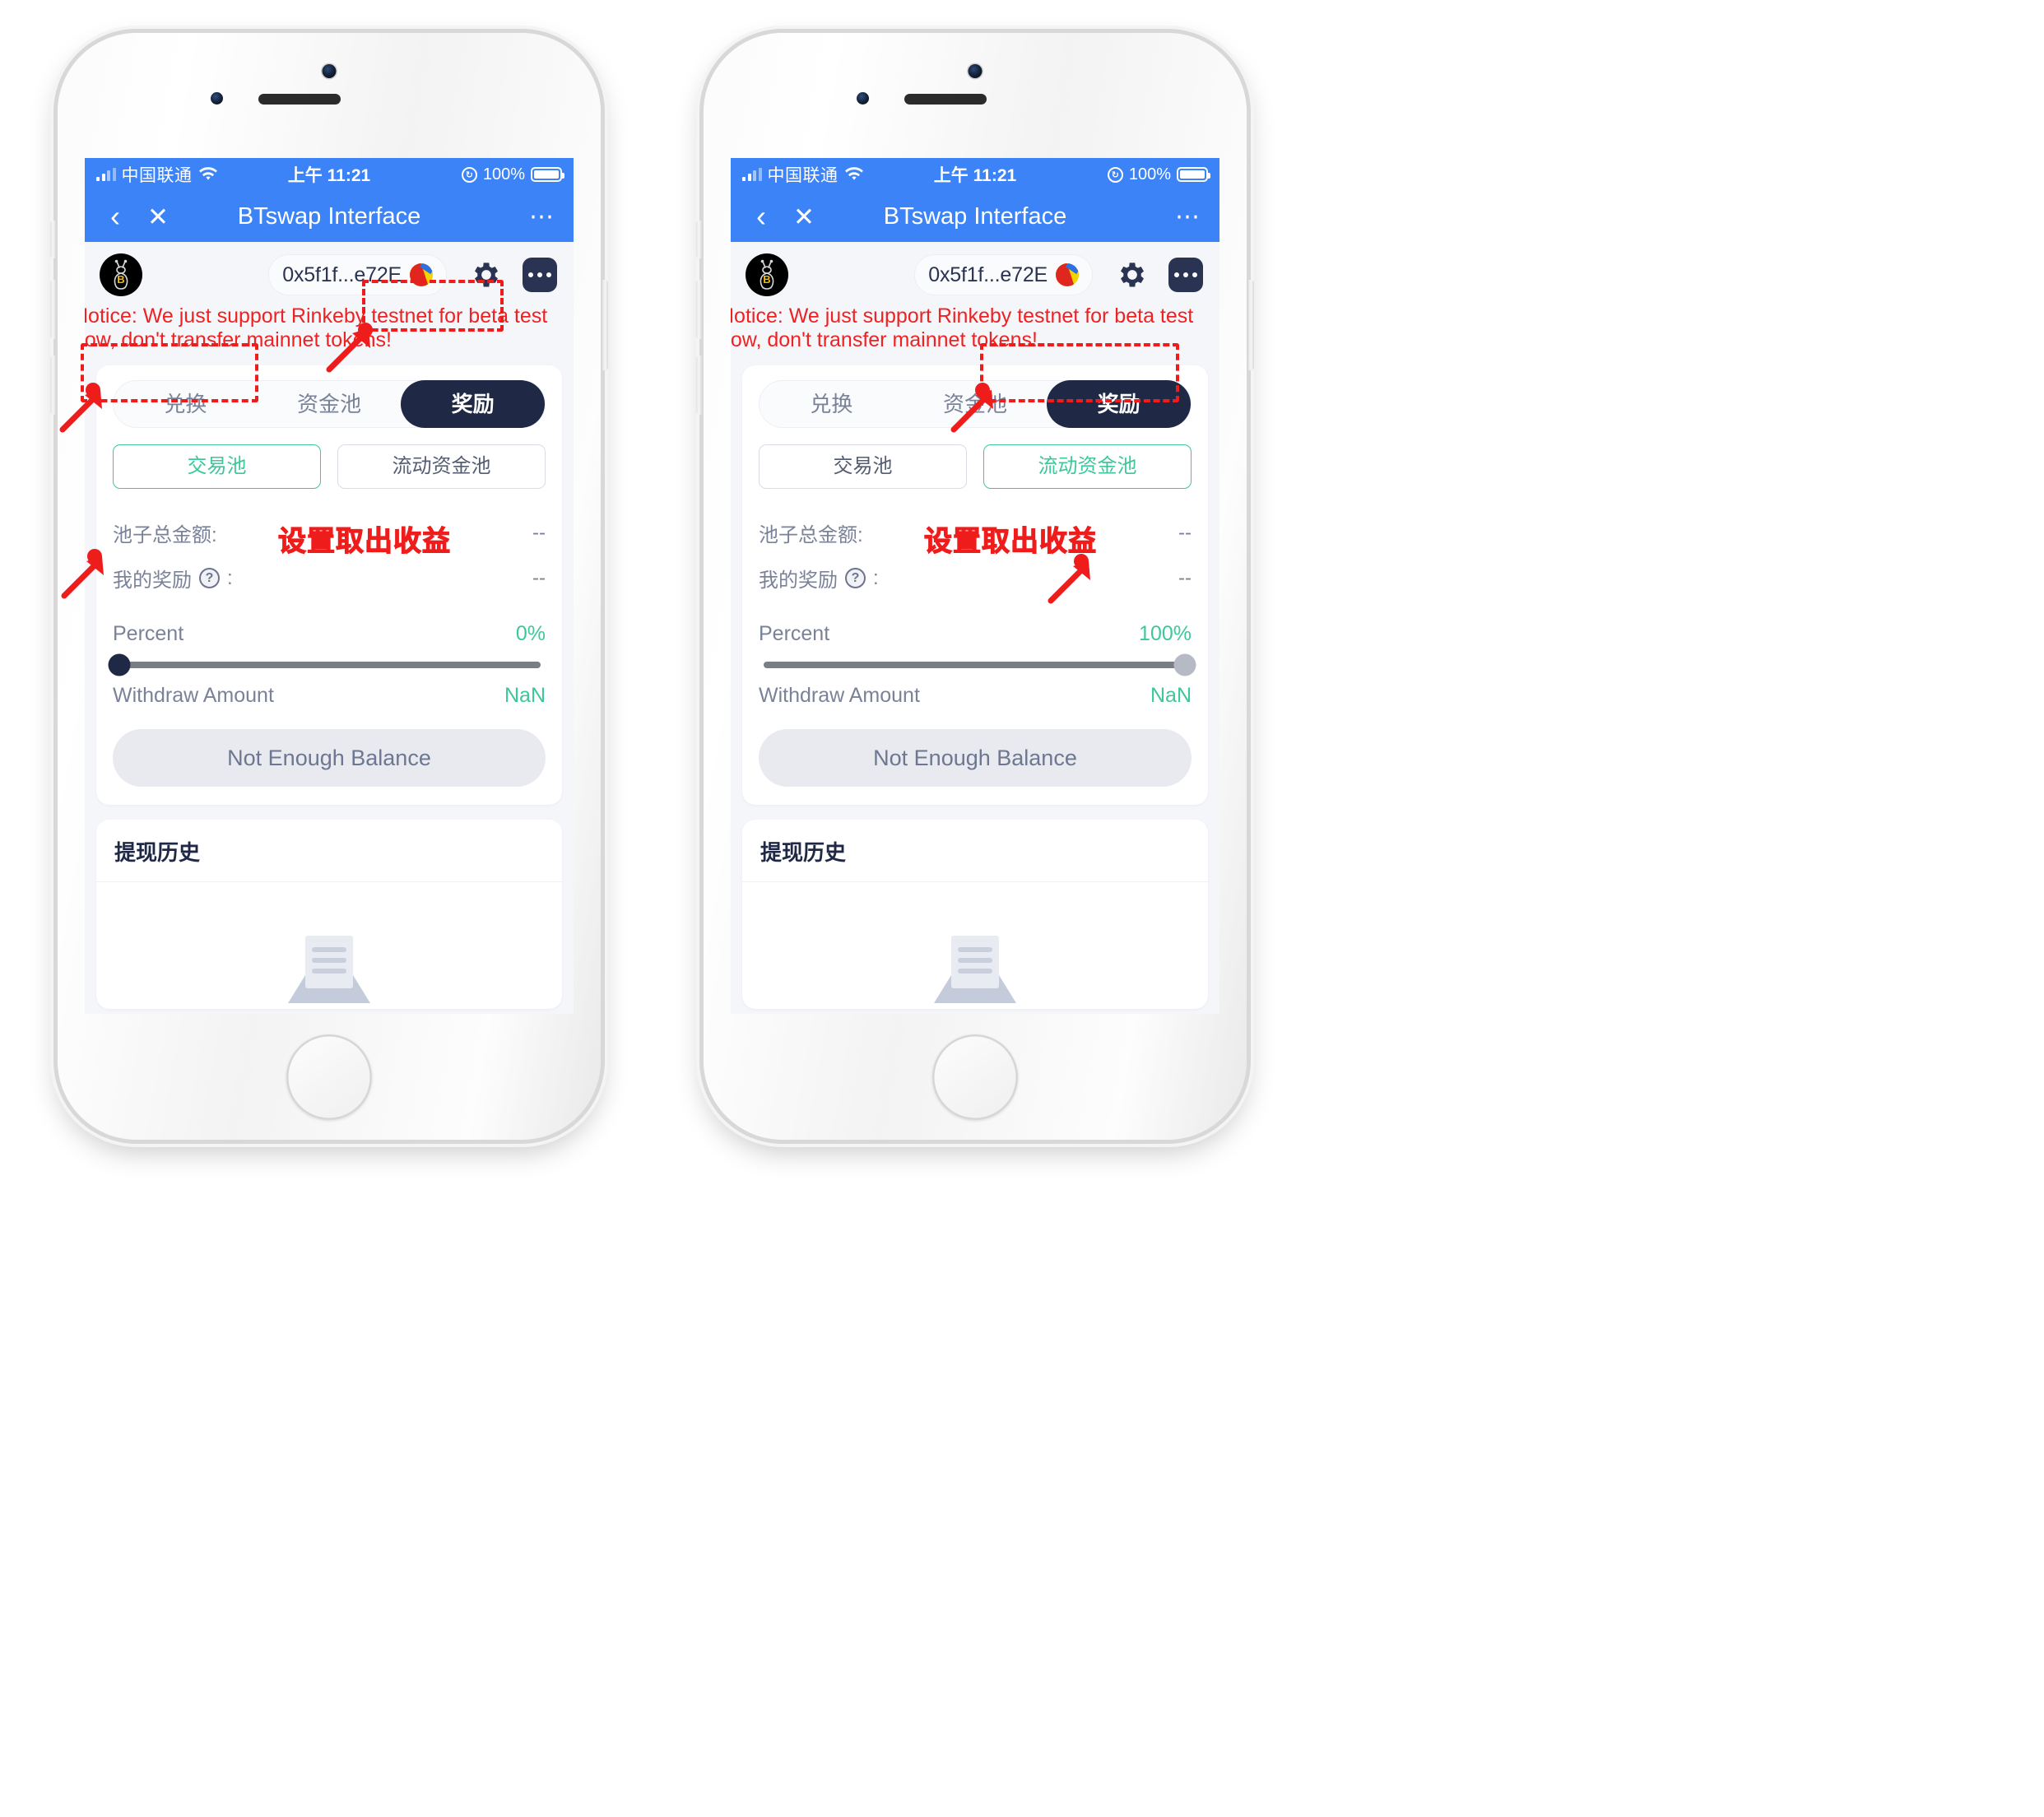  Describe the element at coordinates (1132, 274) in the screenshot. I see `gear-icon` at that location.